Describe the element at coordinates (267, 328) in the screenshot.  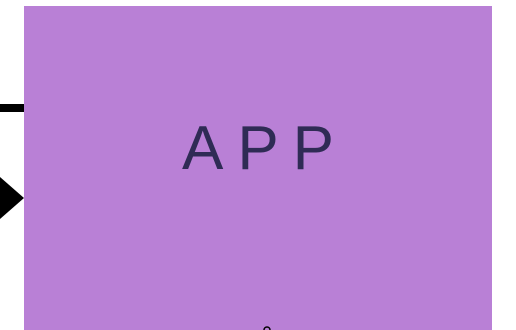
I see `connector-tip-icon` at that location.